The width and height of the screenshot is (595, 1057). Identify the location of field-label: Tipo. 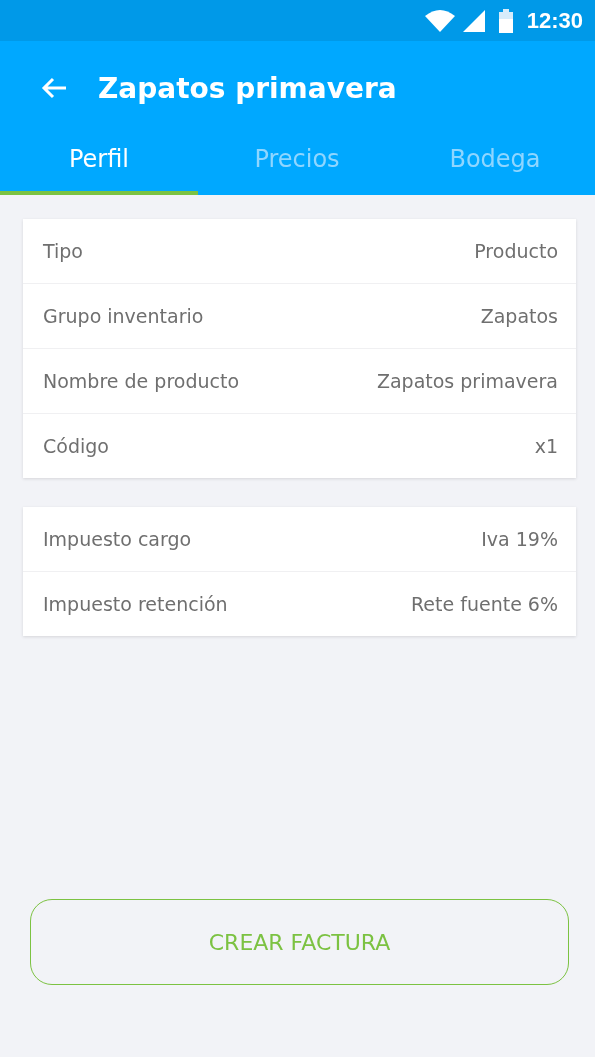
(63, 251).